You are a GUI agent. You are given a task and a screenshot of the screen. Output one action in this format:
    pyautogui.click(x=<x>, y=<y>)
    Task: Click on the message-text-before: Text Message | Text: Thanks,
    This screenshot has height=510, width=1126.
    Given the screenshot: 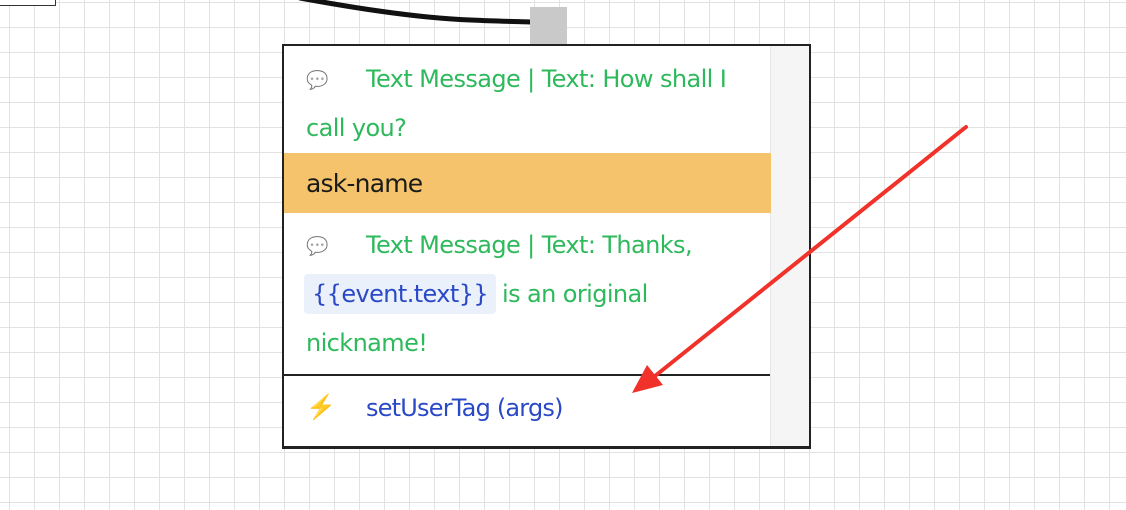 What is the action you would take?
    pyautogui.click(x=529, y=245)
    